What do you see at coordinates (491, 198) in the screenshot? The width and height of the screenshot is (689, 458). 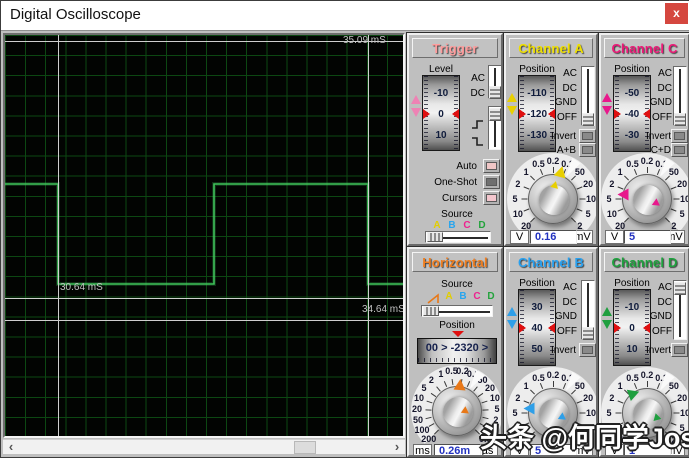 I see `cursors-button` at bounding box center [491, 198].